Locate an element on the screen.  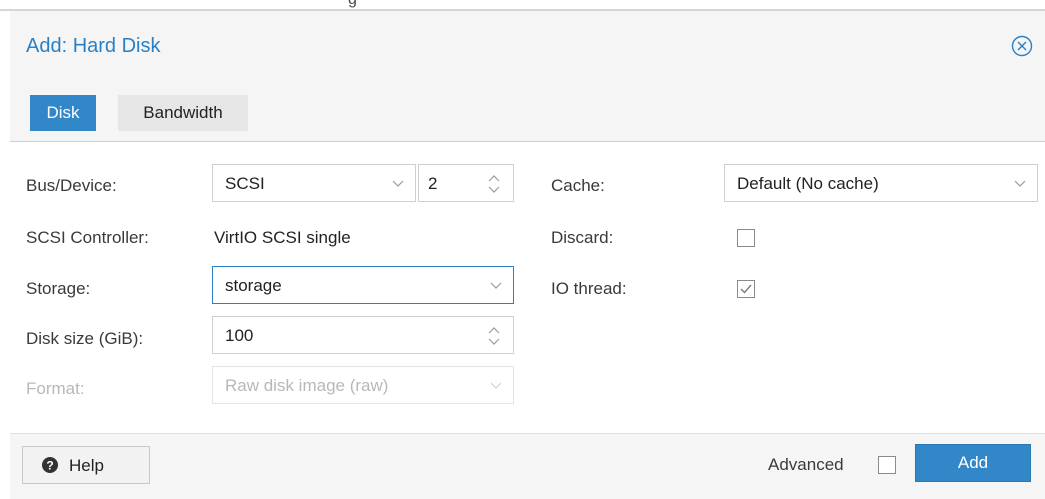
cache-label: Cache: is located at coordinates (578, 185).